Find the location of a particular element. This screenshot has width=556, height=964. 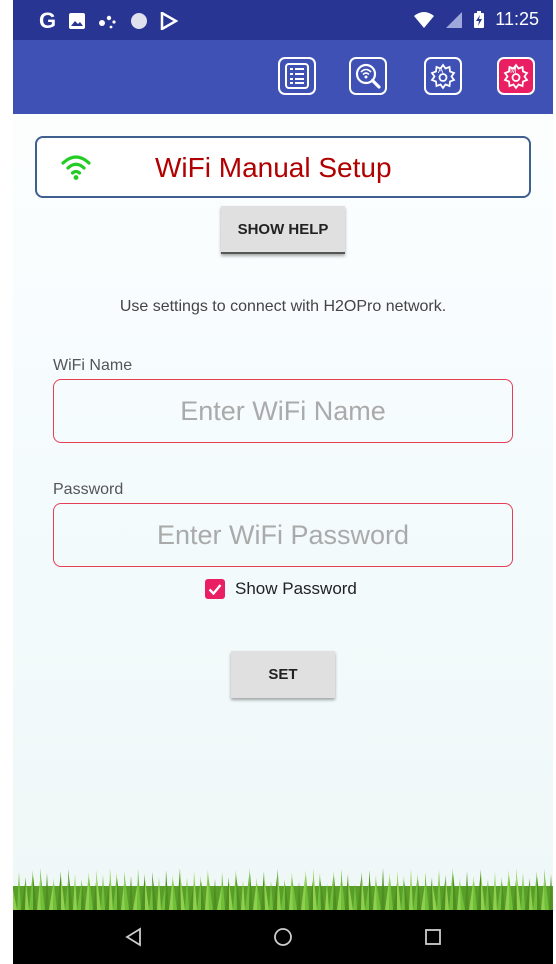

play-store-icon is located at coordinates (169, 21).